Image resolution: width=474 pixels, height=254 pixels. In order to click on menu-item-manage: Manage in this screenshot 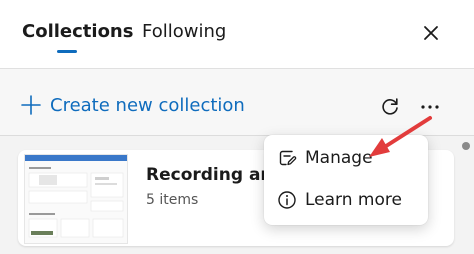, I will do `click(346, 158)`.